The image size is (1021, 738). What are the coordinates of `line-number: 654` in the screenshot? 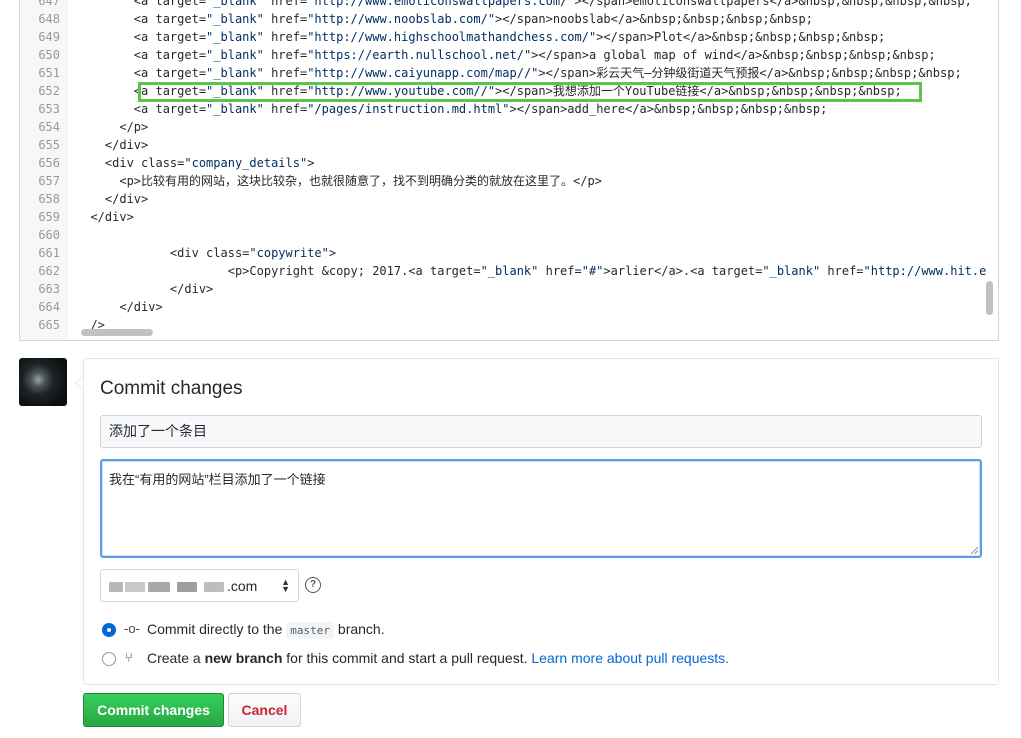 It's located at (40, 127).